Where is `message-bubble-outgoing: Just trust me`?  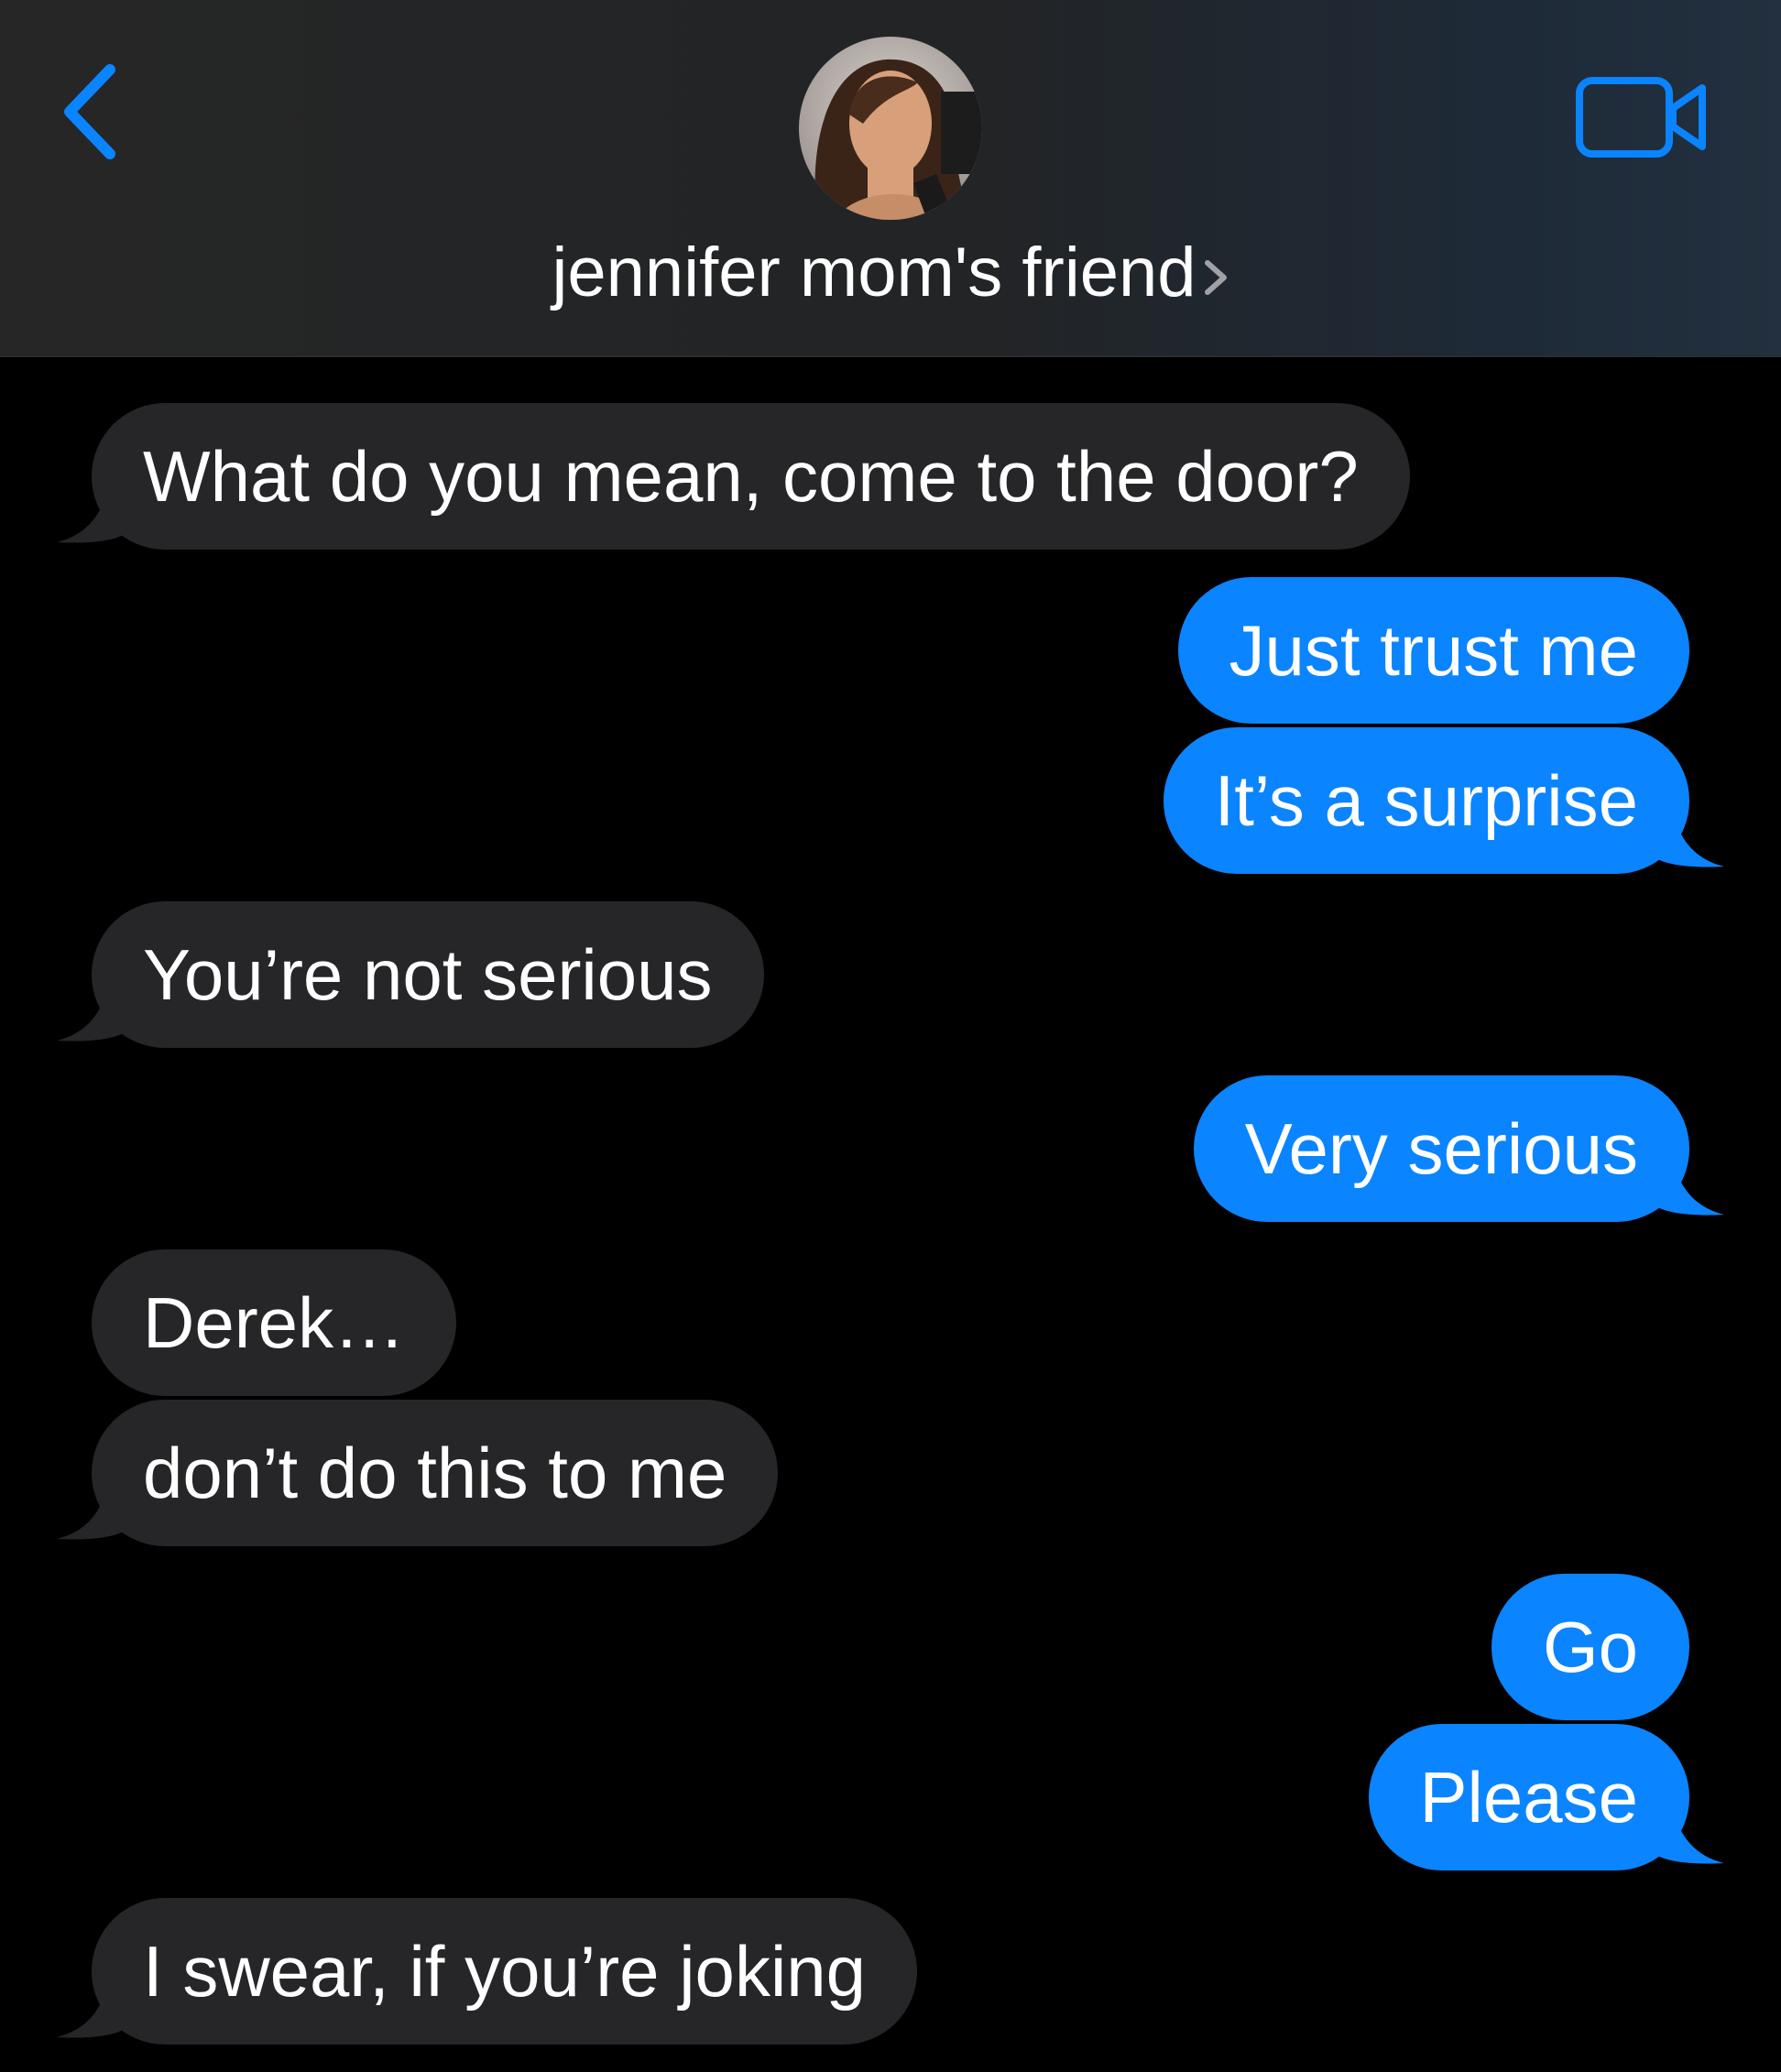
message-bubble-outgoing: Just trust me is located at coordinates (1433, 651).